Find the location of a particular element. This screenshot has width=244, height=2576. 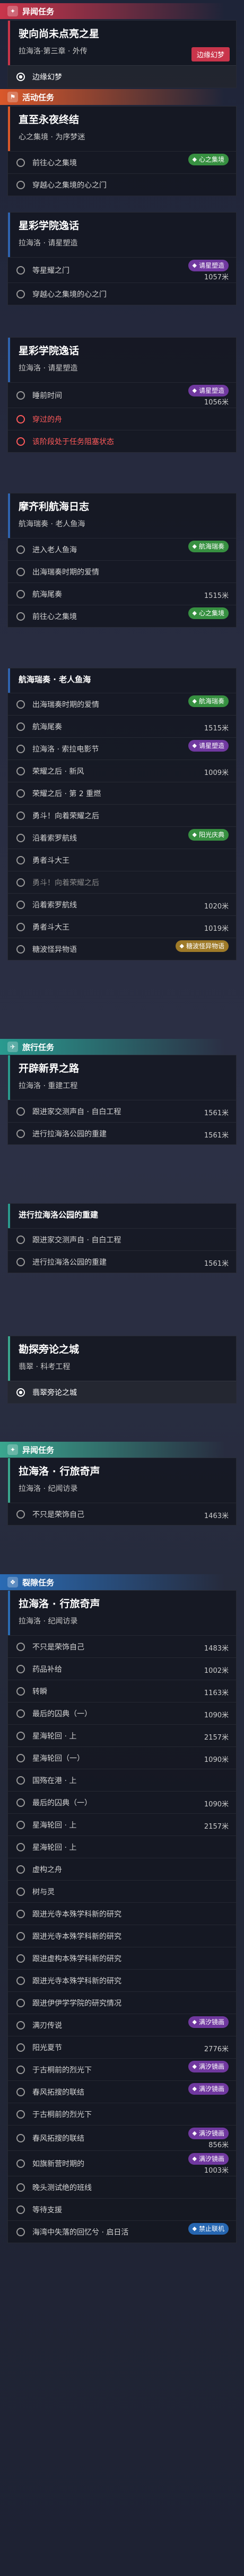

quest-step: 转瞬 1163米 is located at coordinates (122, 1691).